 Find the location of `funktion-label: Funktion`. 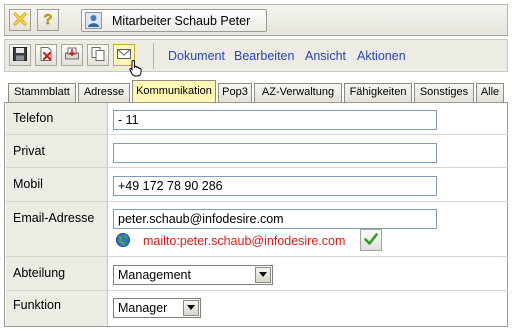

funktion-label: Funktion is located at coordinates (37, 305).